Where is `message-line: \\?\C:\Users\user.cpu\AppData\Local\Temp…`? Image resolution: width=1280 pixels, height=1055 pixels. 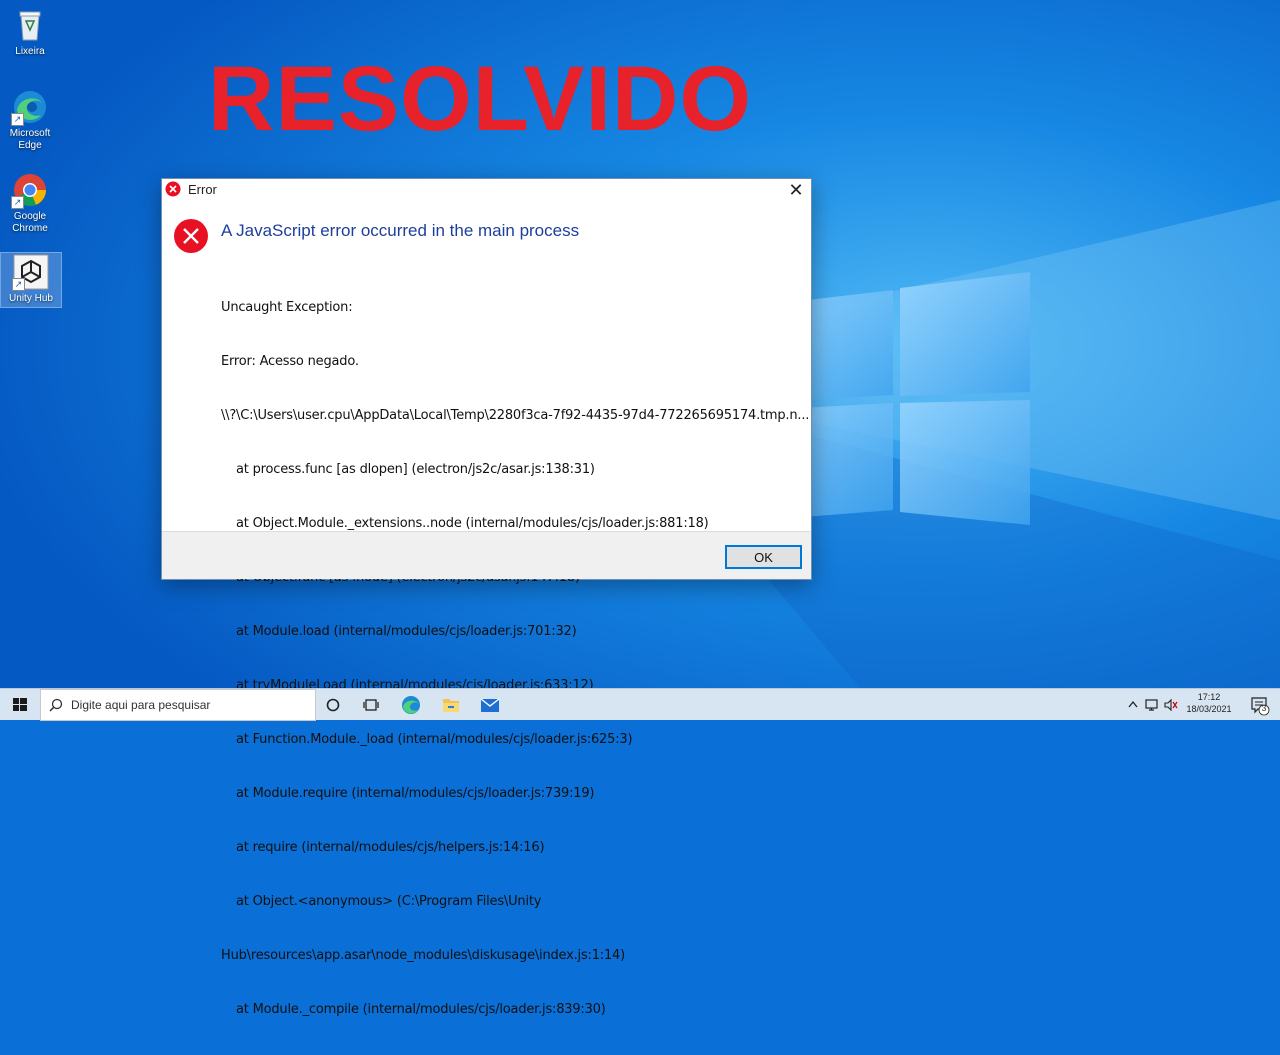
message-line: \\?\C:\Users\user.cpu\AppData\Local\Temp… is located at coordinates (515, 415).